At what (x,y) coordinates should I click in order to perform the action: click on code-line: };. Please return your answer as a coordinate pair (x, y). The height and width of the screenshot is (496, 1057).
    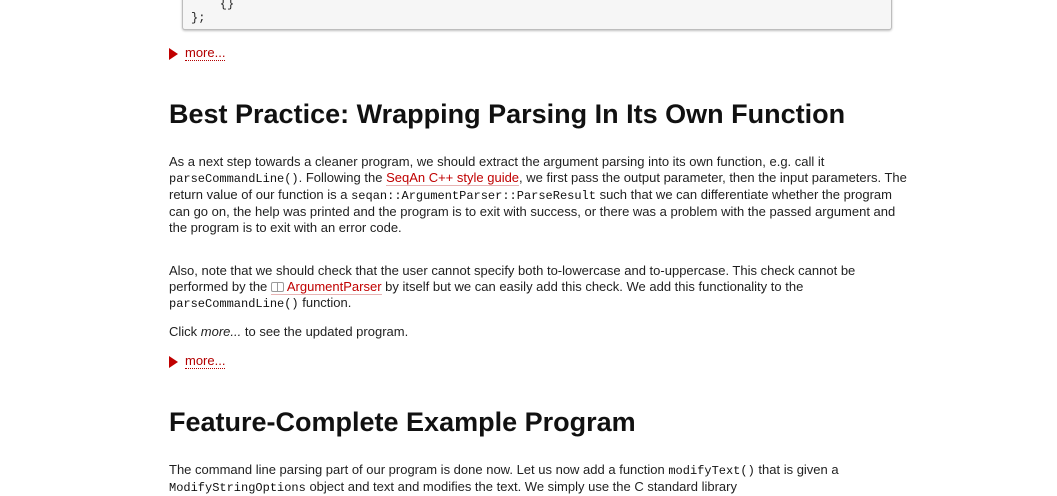
    Looking at the image, I should click on (198, 18).